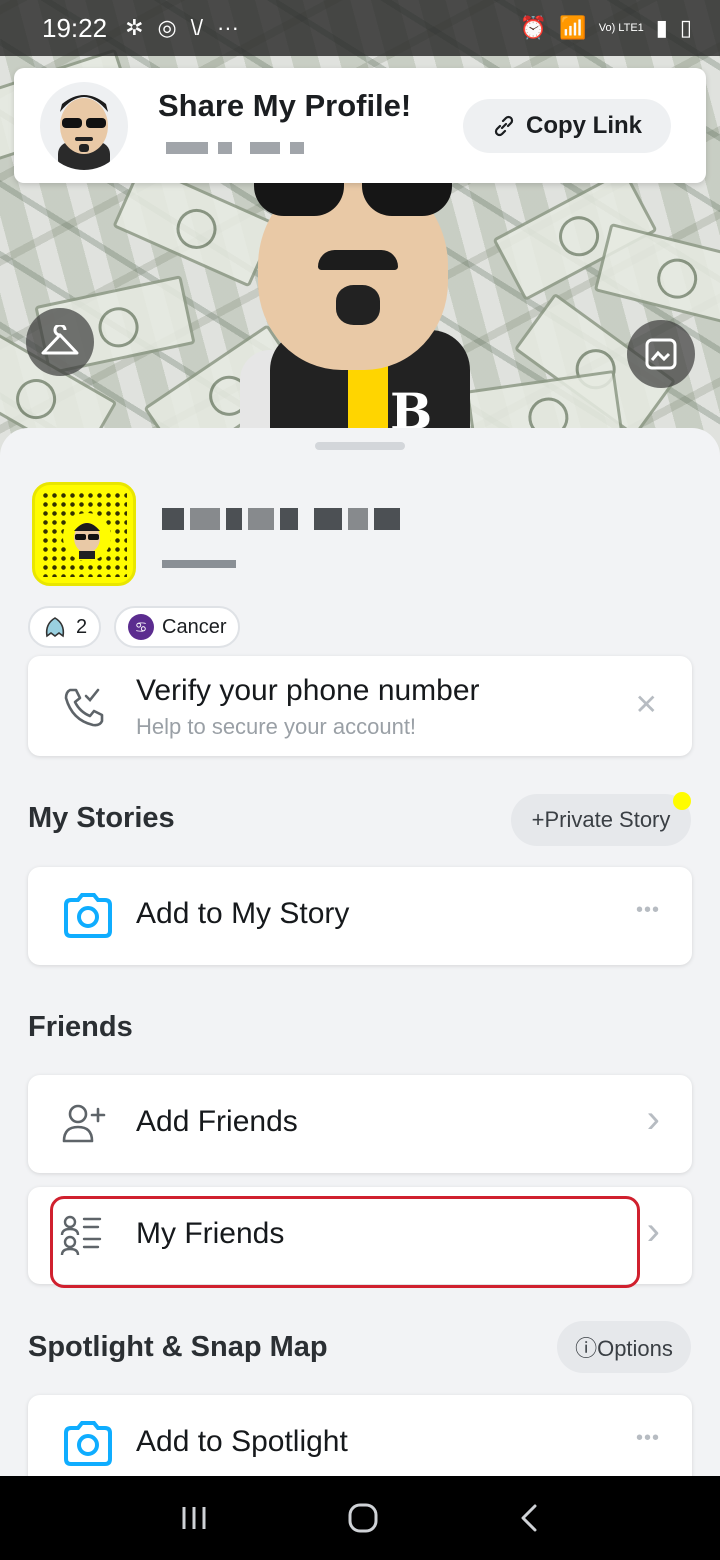 The image size is (720, 1560). I want to click on redacted-username, so click(235, 148).